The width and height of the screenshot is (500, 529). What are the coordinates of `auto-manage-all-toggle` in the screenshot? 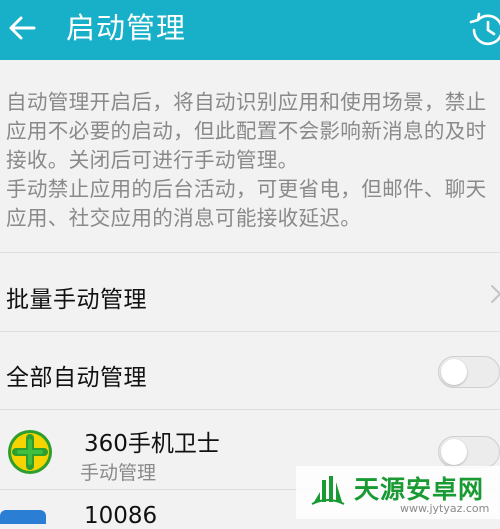 It's located at (469, 372).